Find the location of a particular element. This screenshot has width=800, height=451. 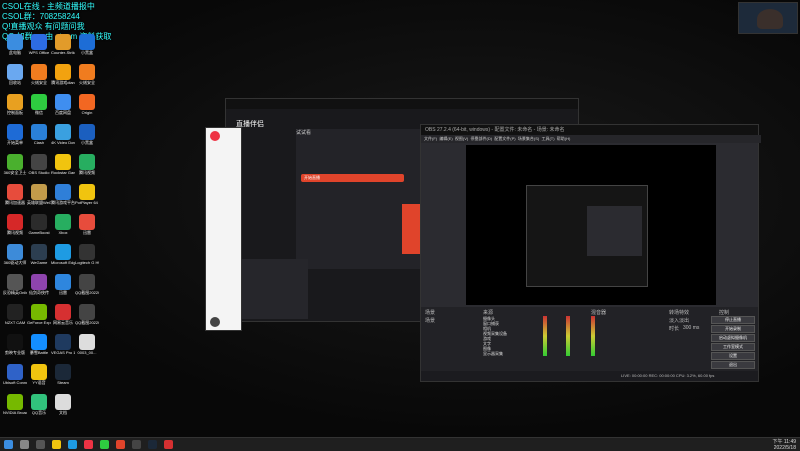

tab-try: 试试看 is located at coordinates (303, 132).